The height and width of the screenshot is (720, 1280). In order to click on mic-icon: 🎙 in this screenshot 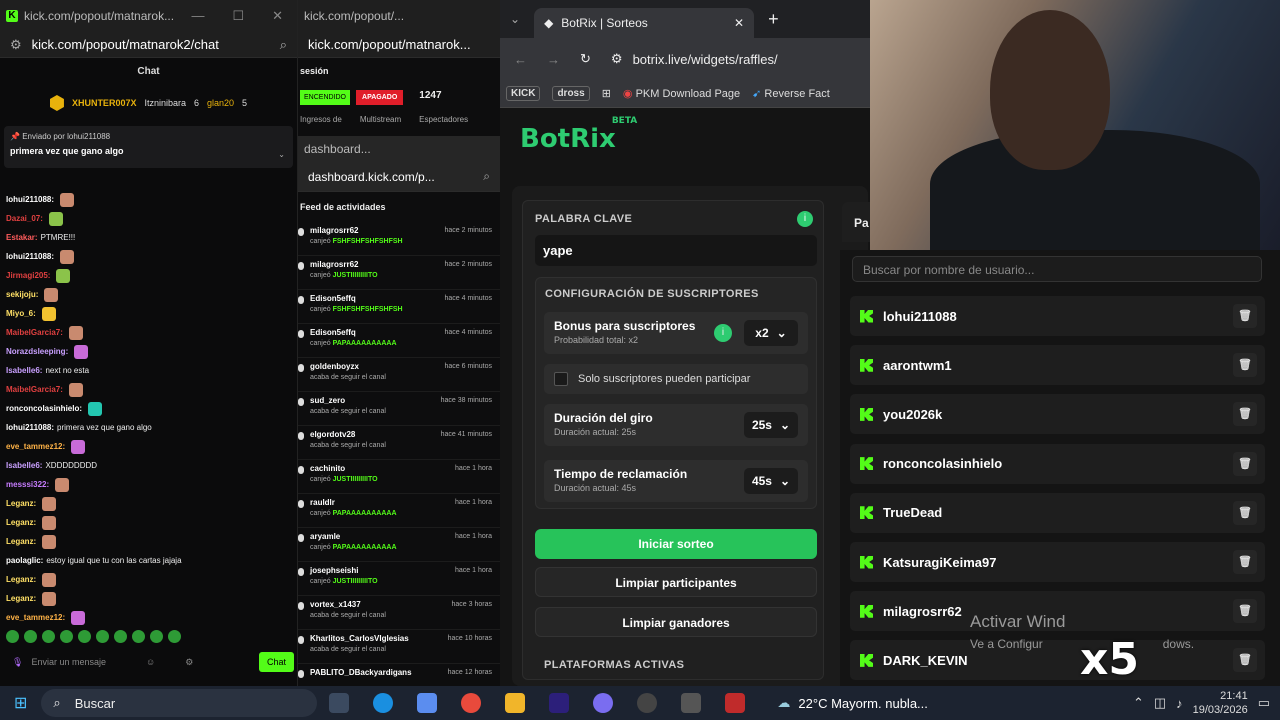, I will do `click(17, 662)`.